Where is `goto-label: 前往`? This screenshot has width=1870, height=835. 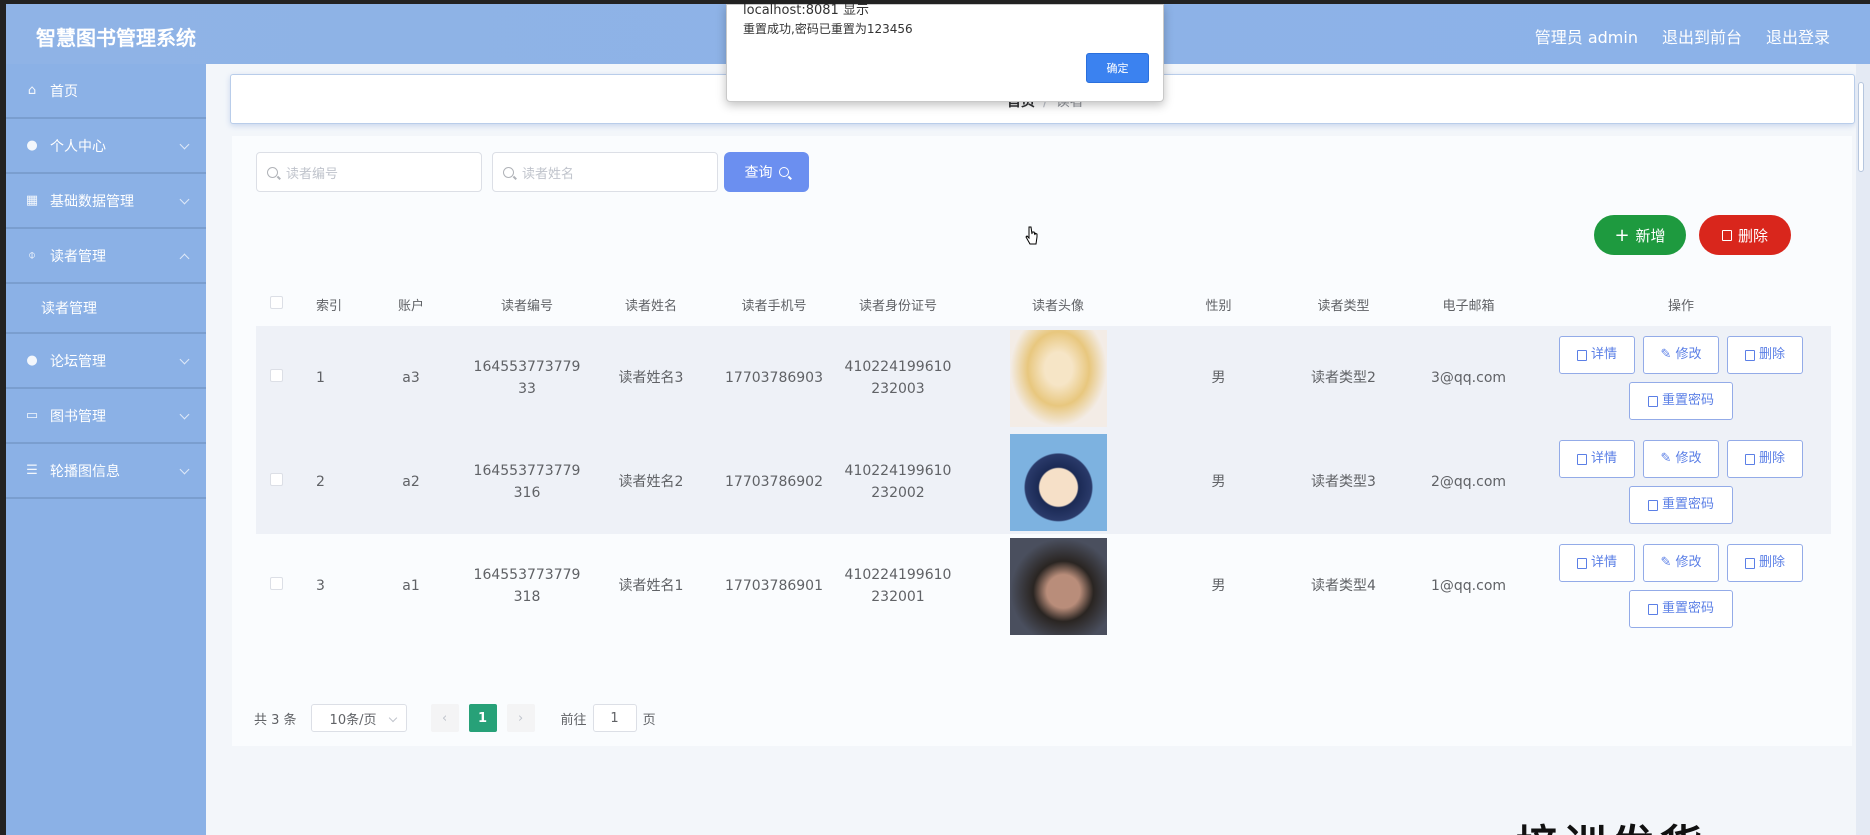
goto-label: 前往 is located at coordinates (573, 720).